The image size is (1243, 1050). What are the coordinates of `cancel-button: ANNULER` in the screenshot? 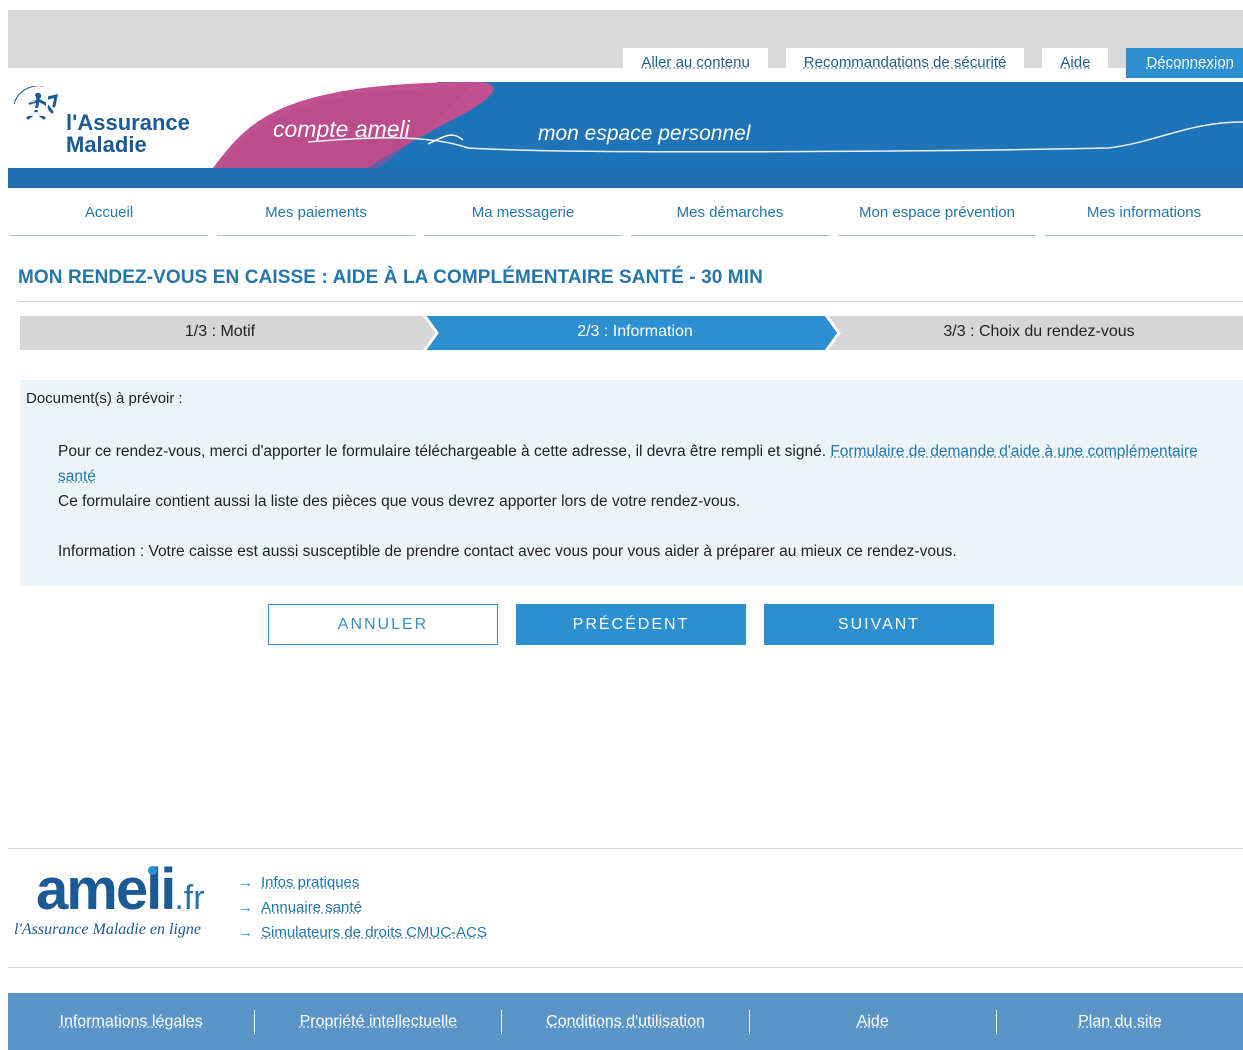 It's located at (383, 624).